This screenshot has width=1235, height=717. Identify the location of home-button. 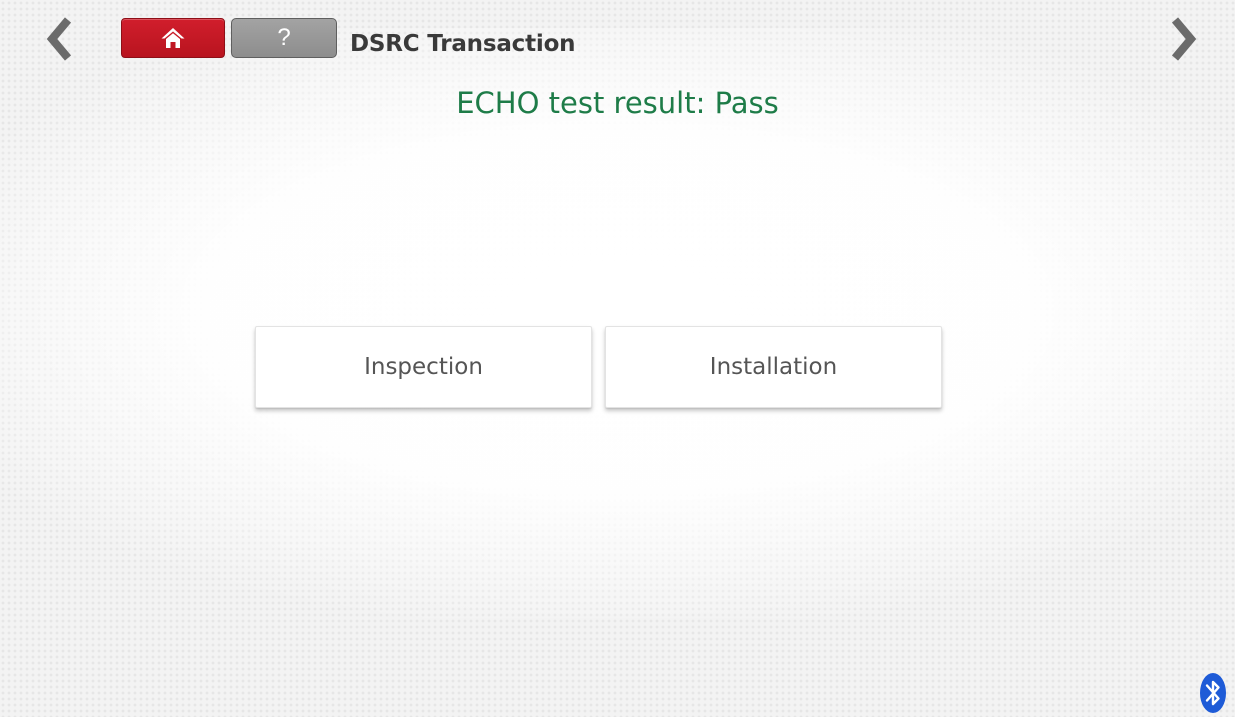
(173, 38).